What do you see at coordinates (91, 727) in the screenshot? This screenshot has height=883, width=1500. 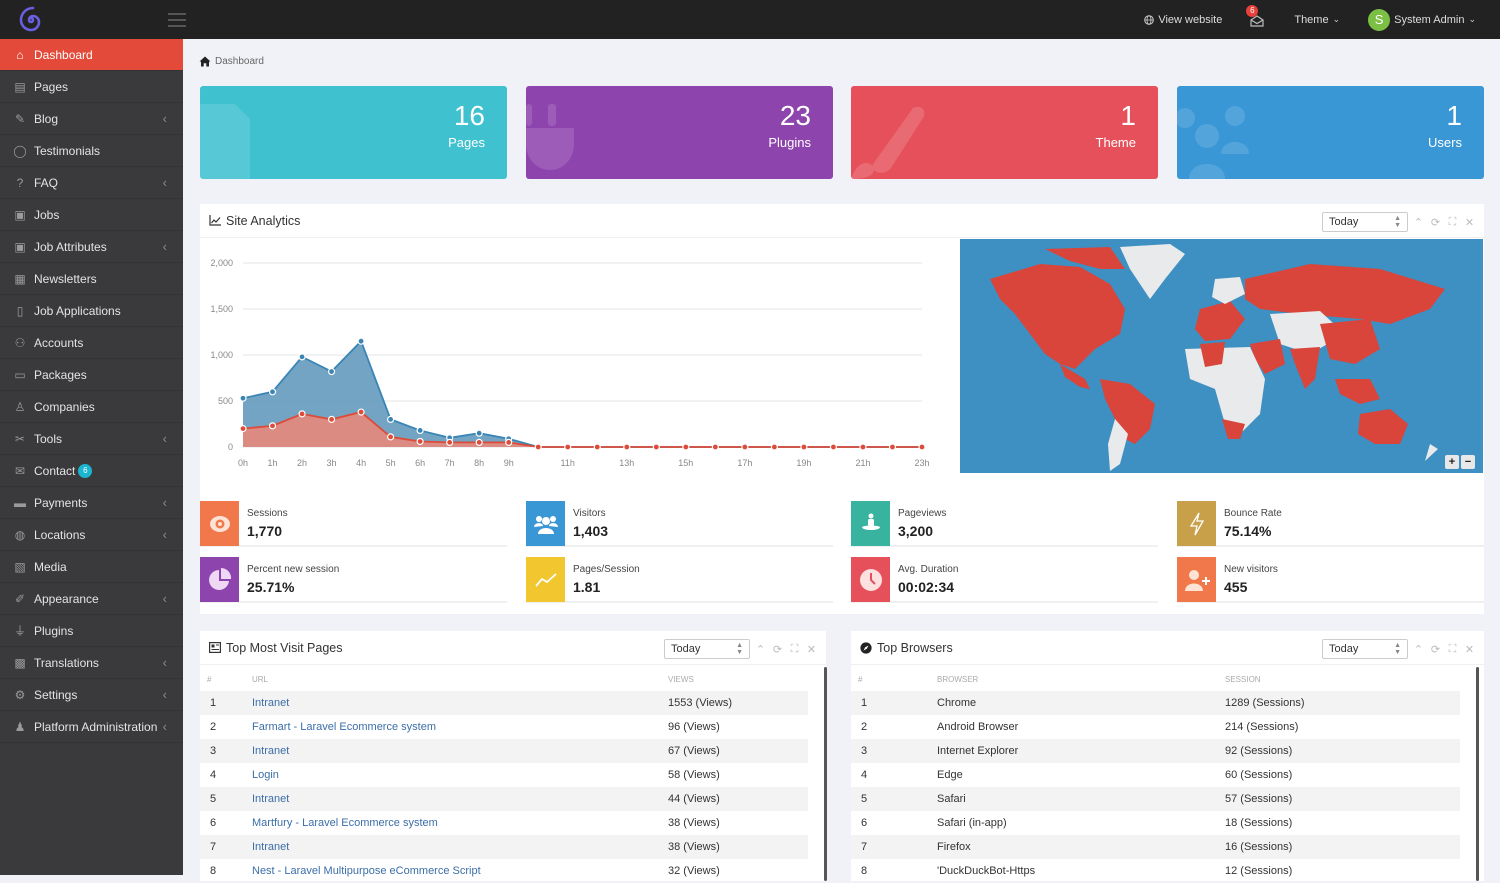 I see `sidebar-item-platform-administration: ♟ Platform Administration ‹` at bounding box center [91, 727].